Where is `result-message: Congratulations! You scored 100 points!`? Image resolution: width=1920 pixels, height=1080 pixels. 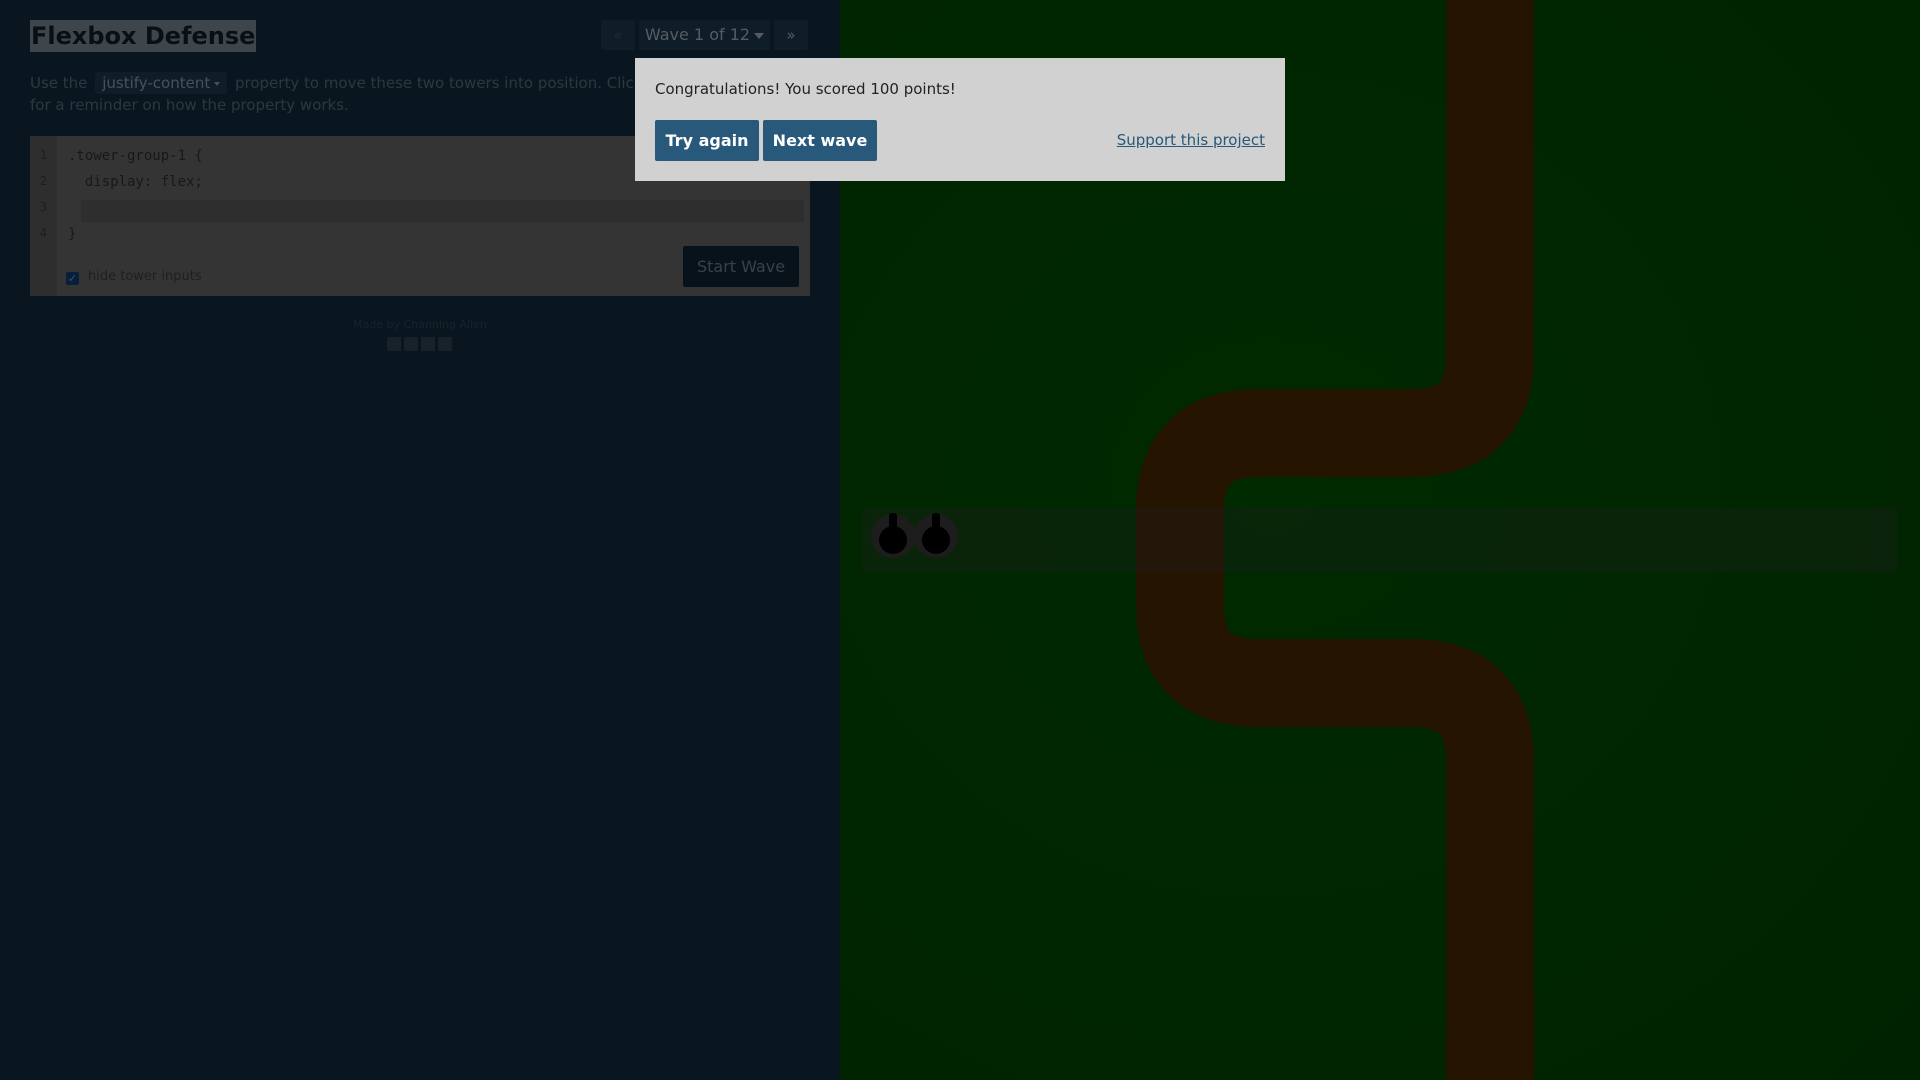 result-message: Congratulations! You scored 100 points! is located at coordinates (805, 89).